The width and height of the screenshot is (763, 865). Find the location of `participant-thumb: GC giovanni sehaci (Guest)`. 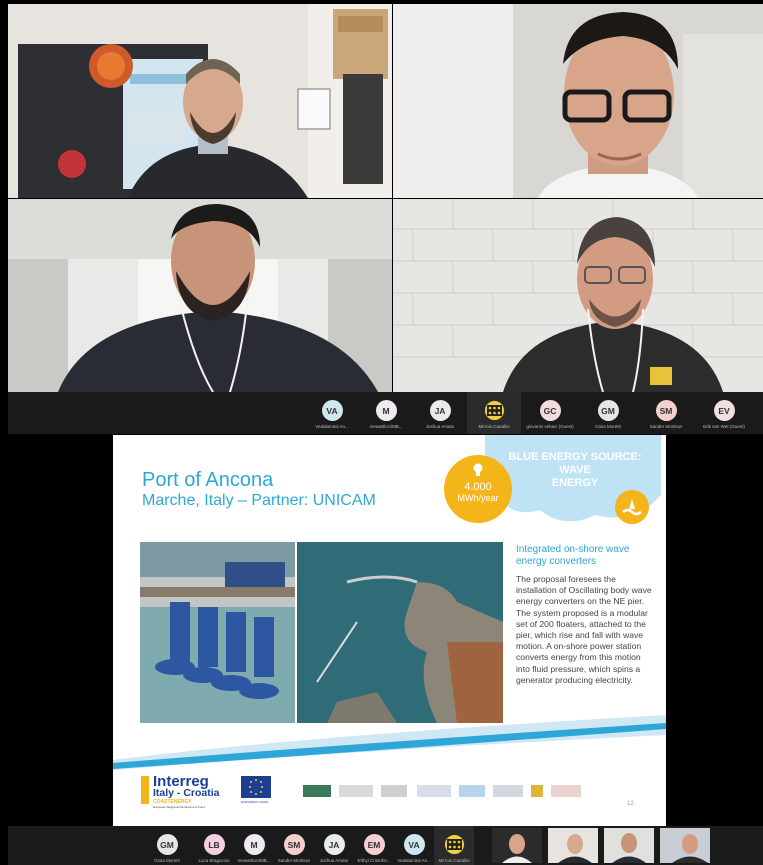

participant-thumb: GC giovanni sehaci (Guest) is located at coordinates (550, 413).